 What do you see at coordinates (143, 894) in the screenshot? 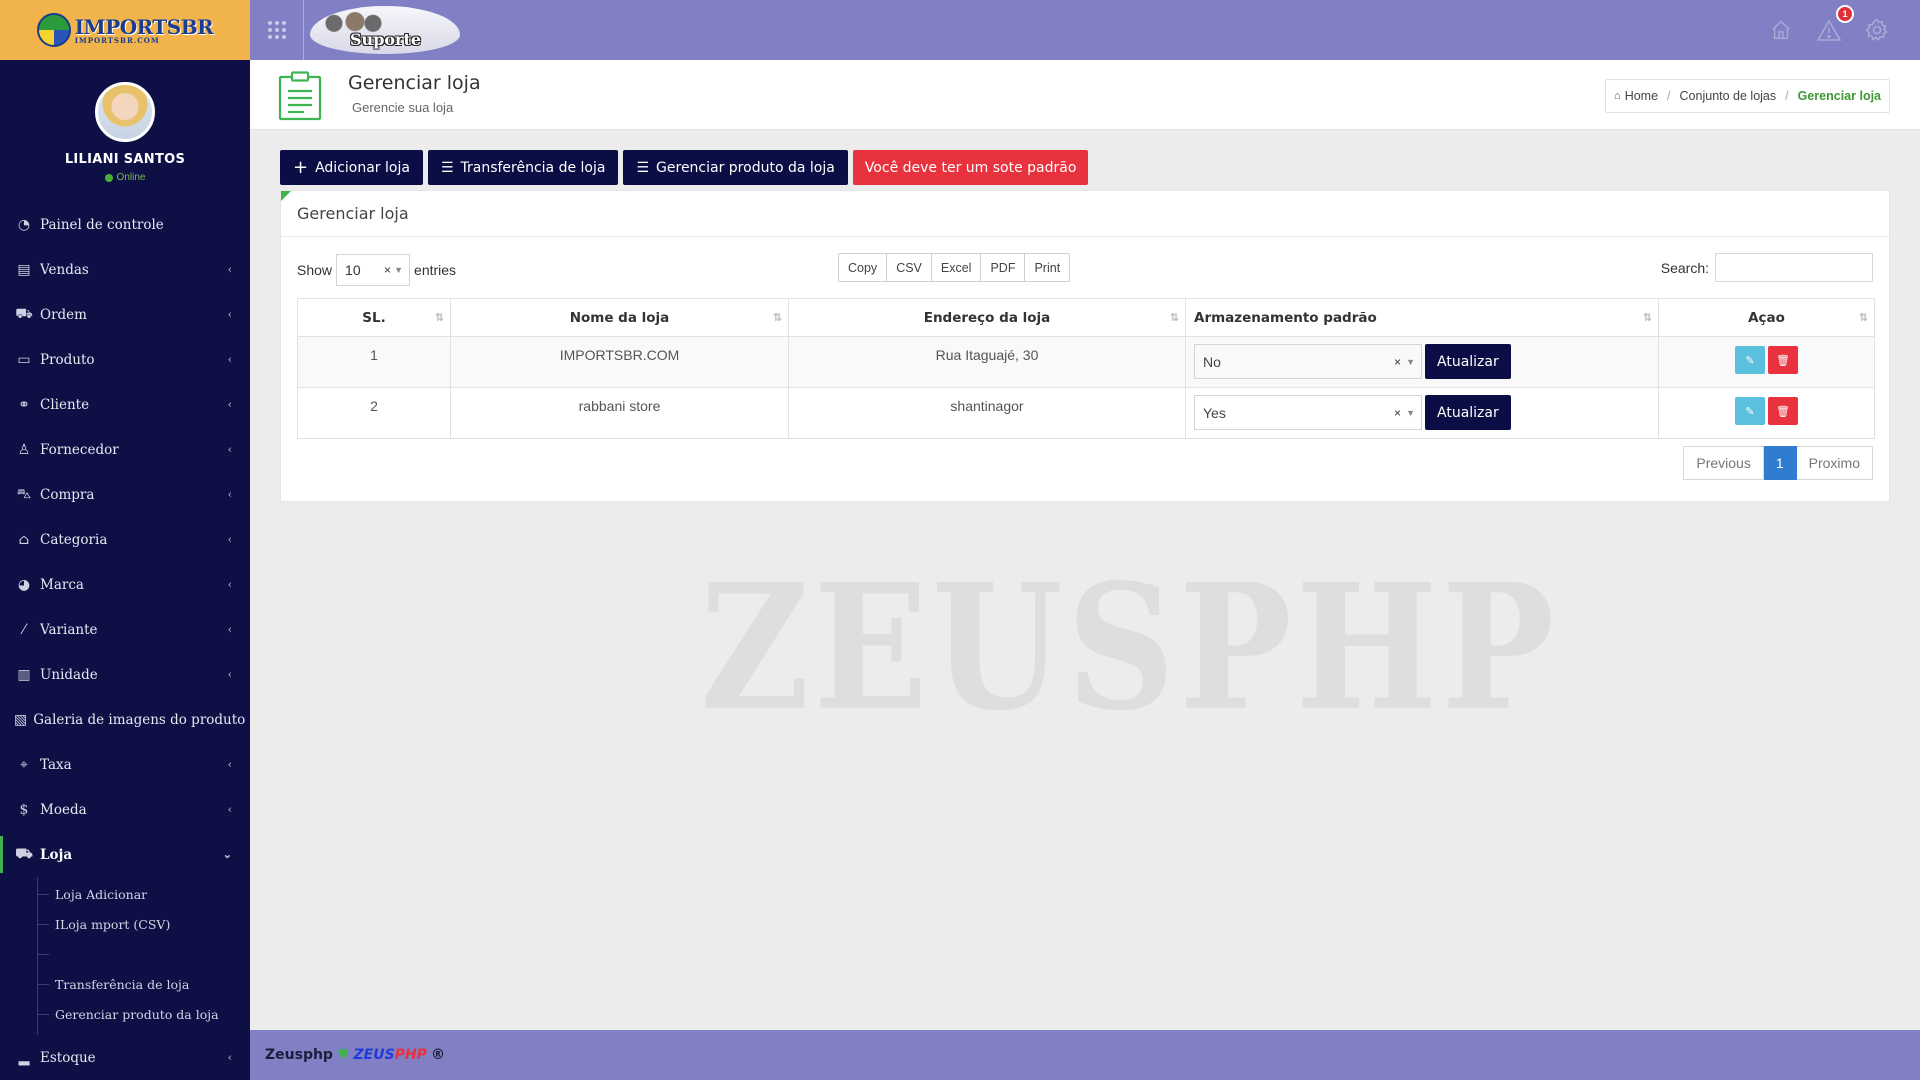
I see `submenu-item-loja-adicionar: Loja Adicionar` at bounding box center [143, 894].